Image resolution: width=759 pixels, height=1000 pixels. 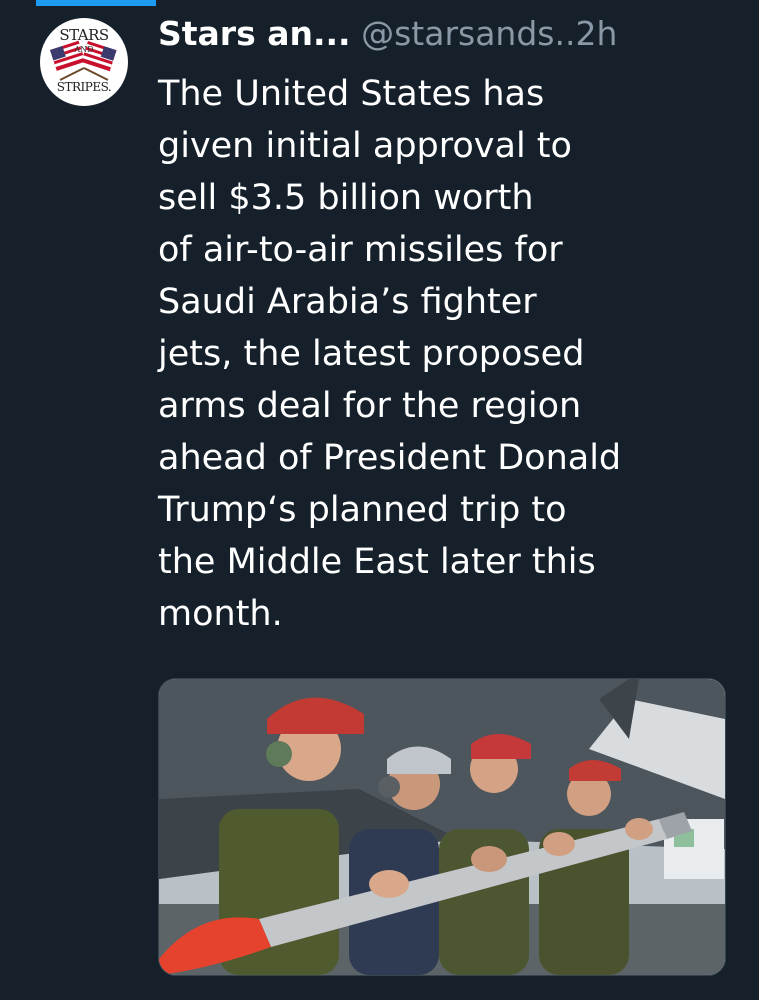 I want to click on tweet-text-line: given initial approval to, so click(x=365, y=146).